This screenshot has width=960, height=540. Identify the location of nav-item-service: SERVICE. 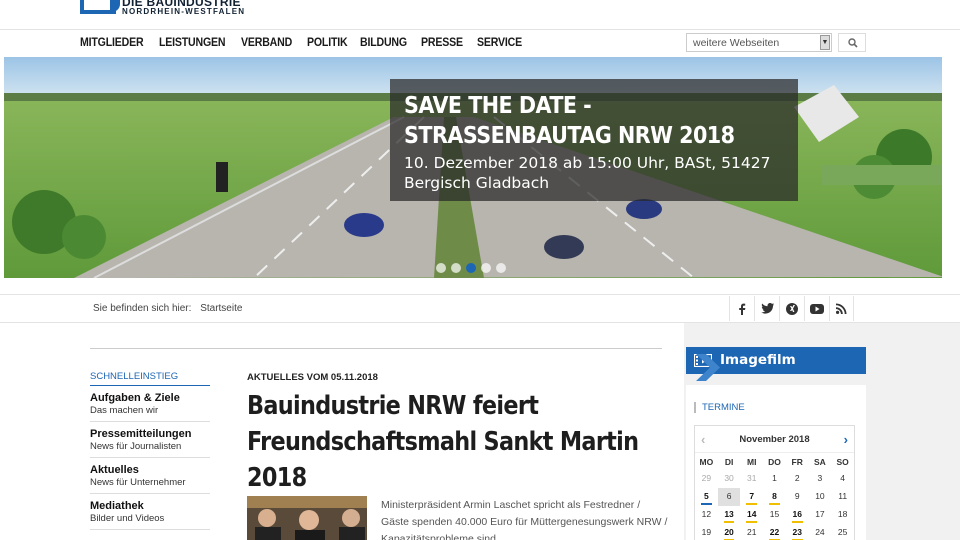
(499, 43).